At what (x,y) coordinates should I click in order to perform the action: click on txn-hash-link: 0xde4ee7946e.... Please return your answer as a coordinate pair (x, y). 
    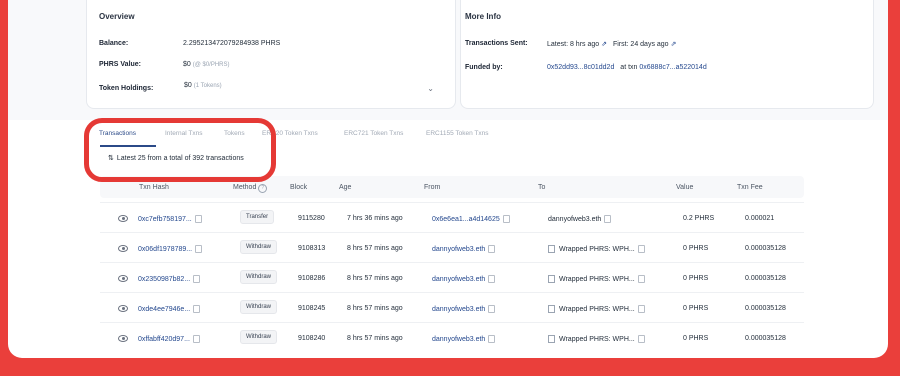
    Looking at the image, I should click on (169, 309).